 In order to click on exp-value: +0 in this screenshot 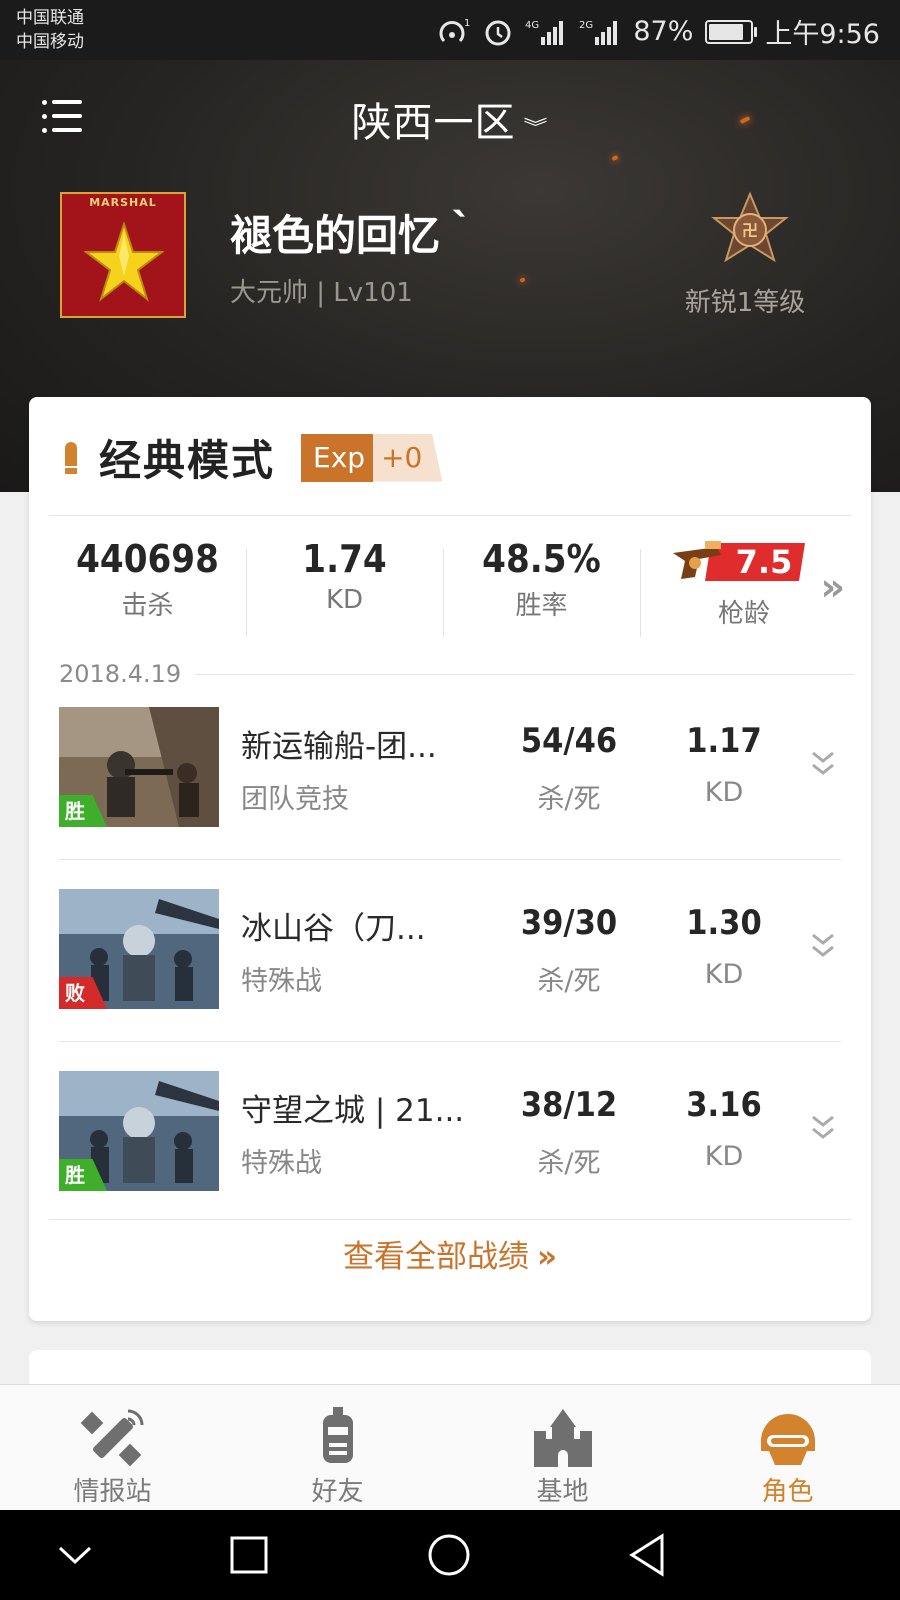, I will do `click(408, 457)`.